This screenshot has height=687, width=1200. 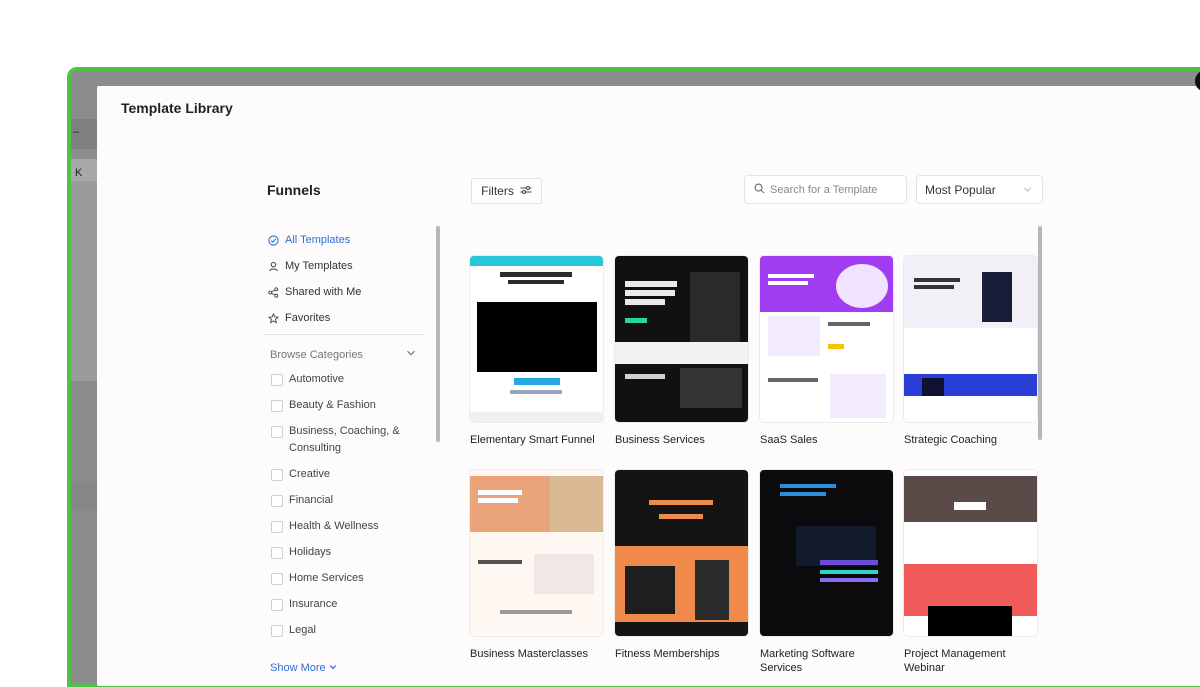 I want to click on template-card: Marketing Software Services, so click(x=826, y=572).